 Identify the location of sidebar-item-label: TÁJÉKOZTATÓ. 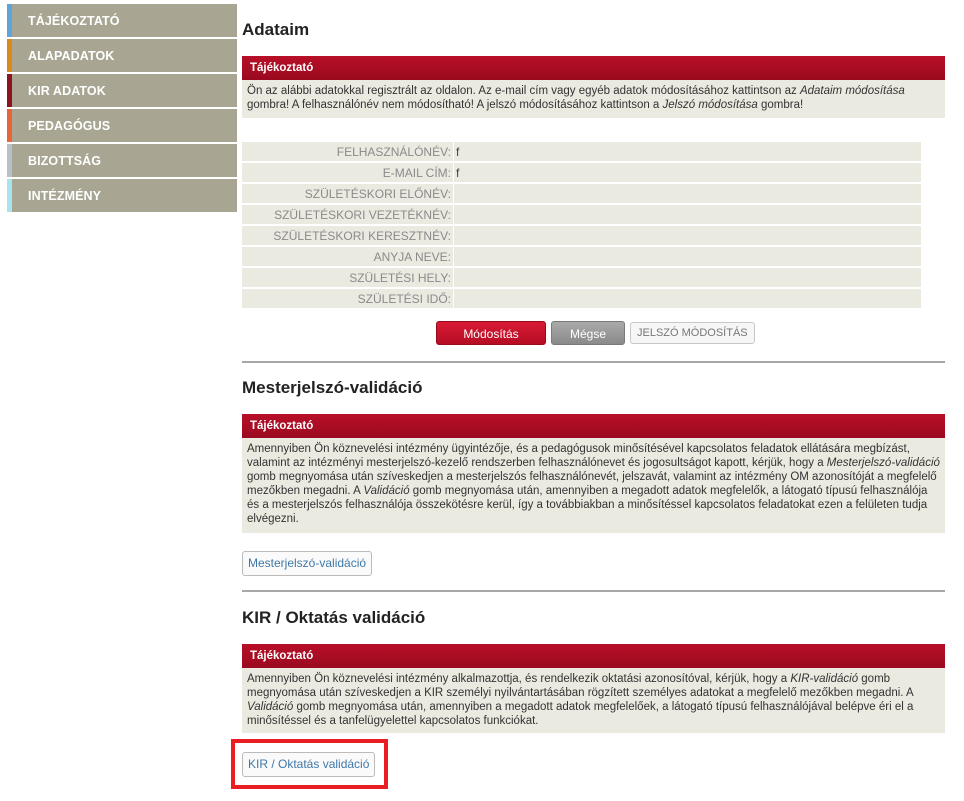
(74, 20).